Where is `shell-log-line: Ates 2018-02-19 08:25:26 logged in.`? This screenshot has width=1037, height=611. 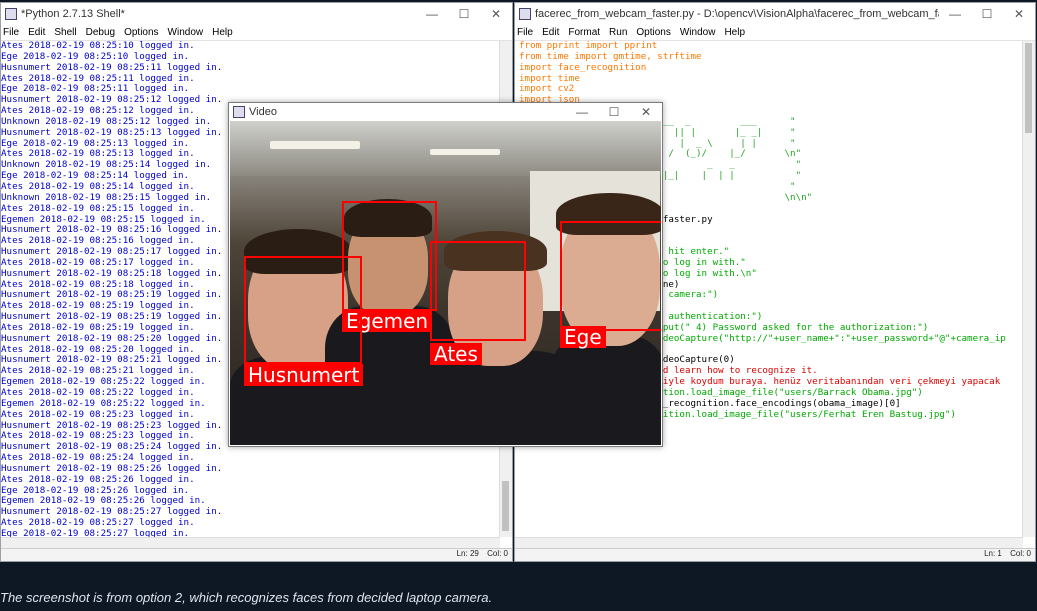
shell-log-line: Ates 2018-02-19 08:25:26 logged in. is located at coordinates (98, 479).